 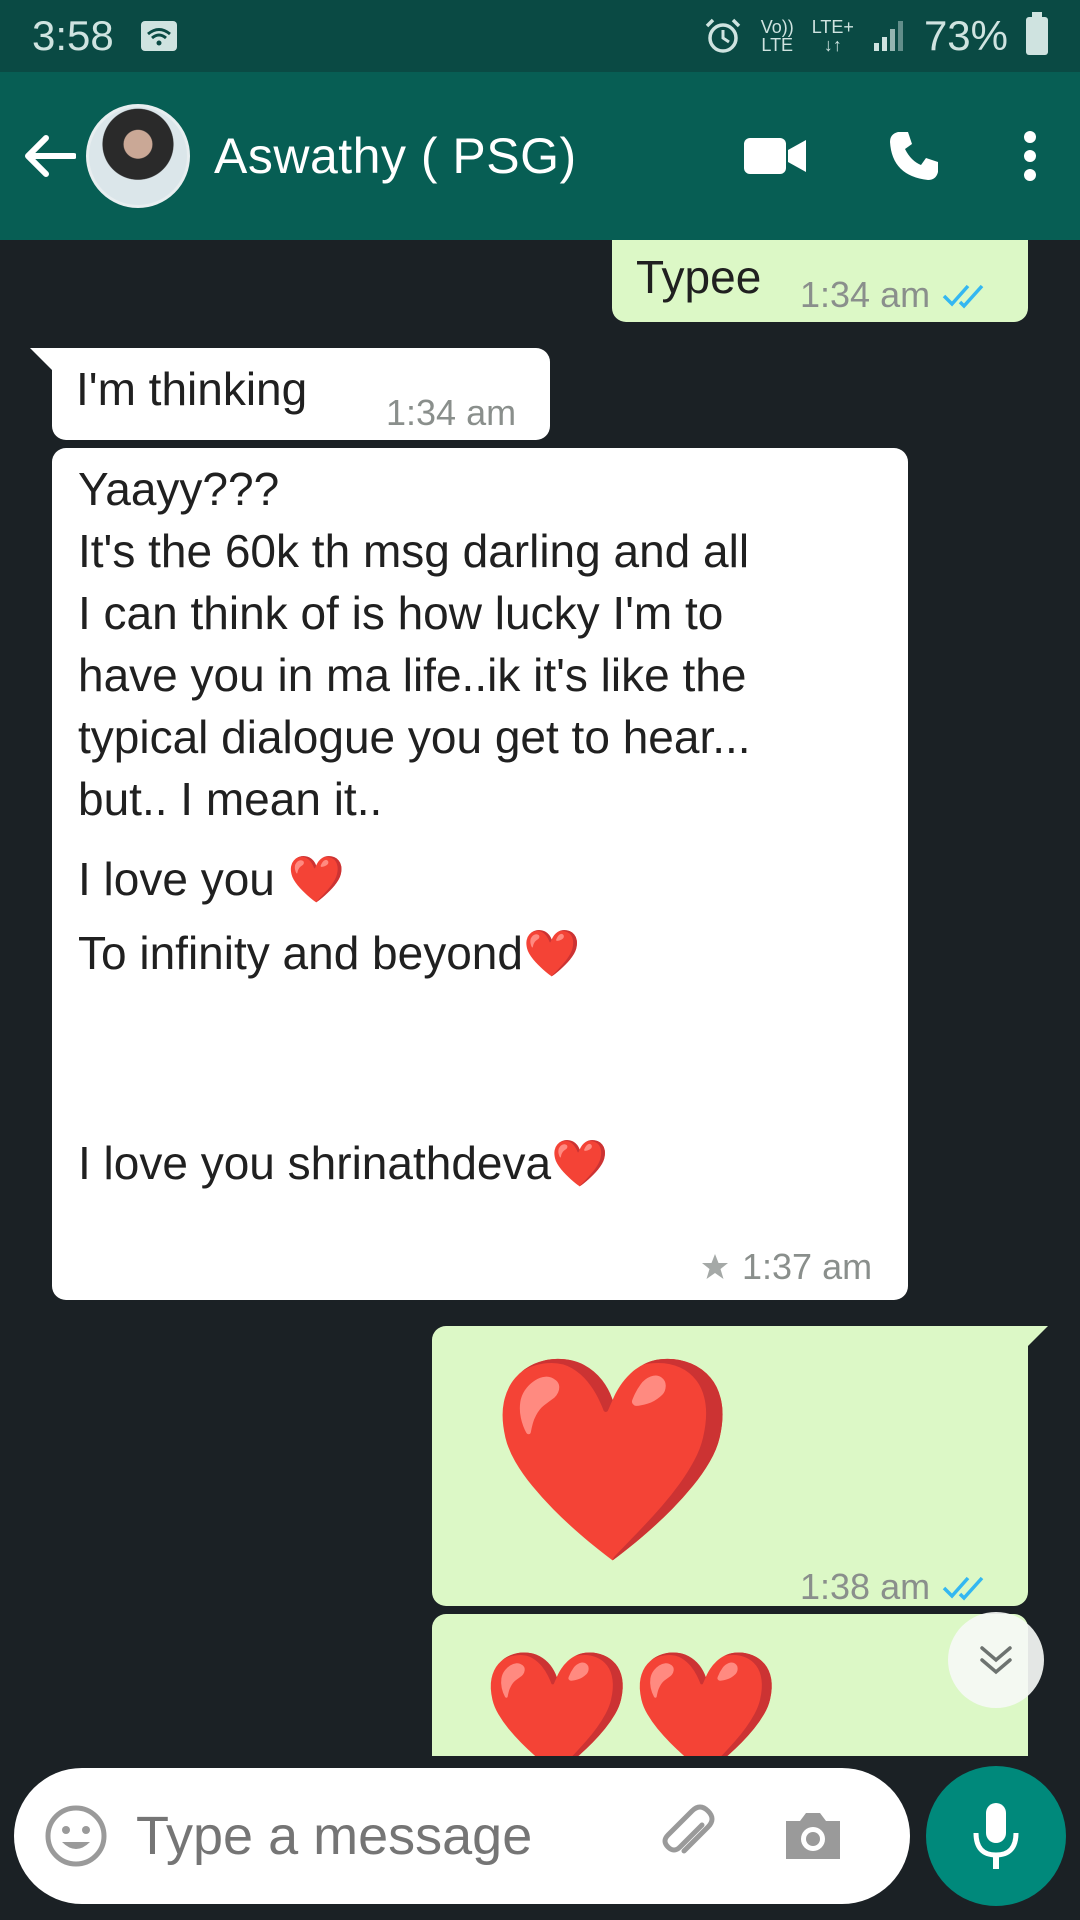 What do you see at coordinates (832, 45) in the screenshot?
I see `data-arrows-icon: ↓↑` at bounding box center [832, 45].